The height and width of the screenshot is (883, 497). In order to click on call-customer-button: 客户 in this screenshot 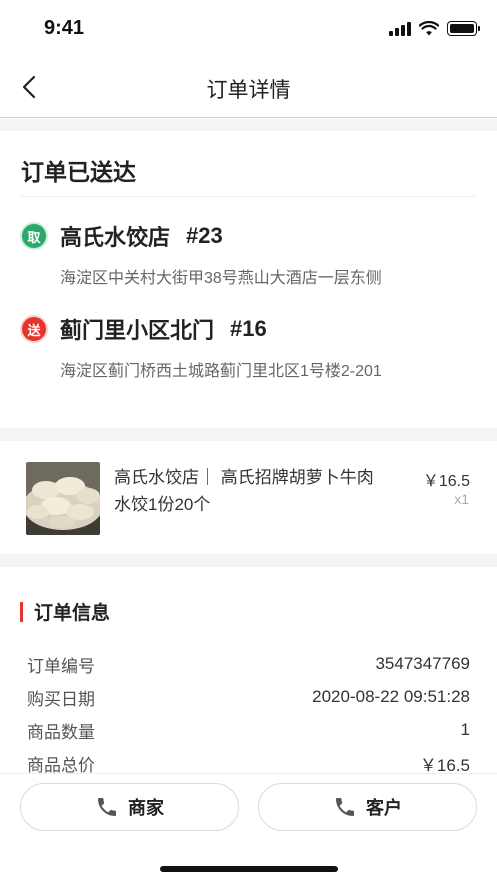, I will do `click(367, 807)`.